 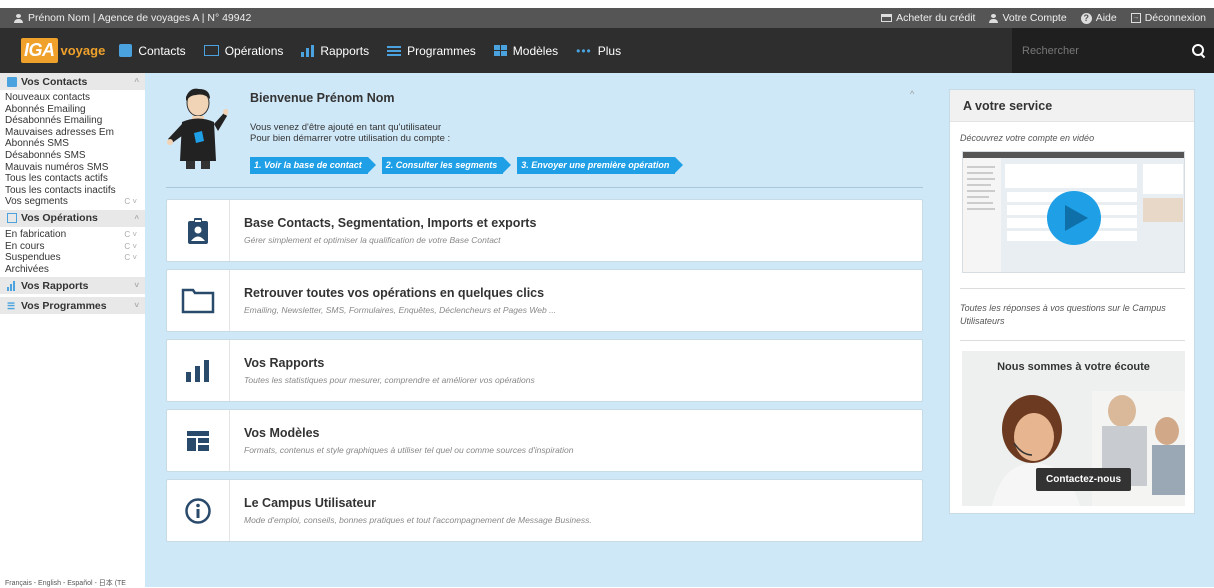 I want to click on step-view-contacts: 1. Voir la base de contact, so click(x=313, y=165).